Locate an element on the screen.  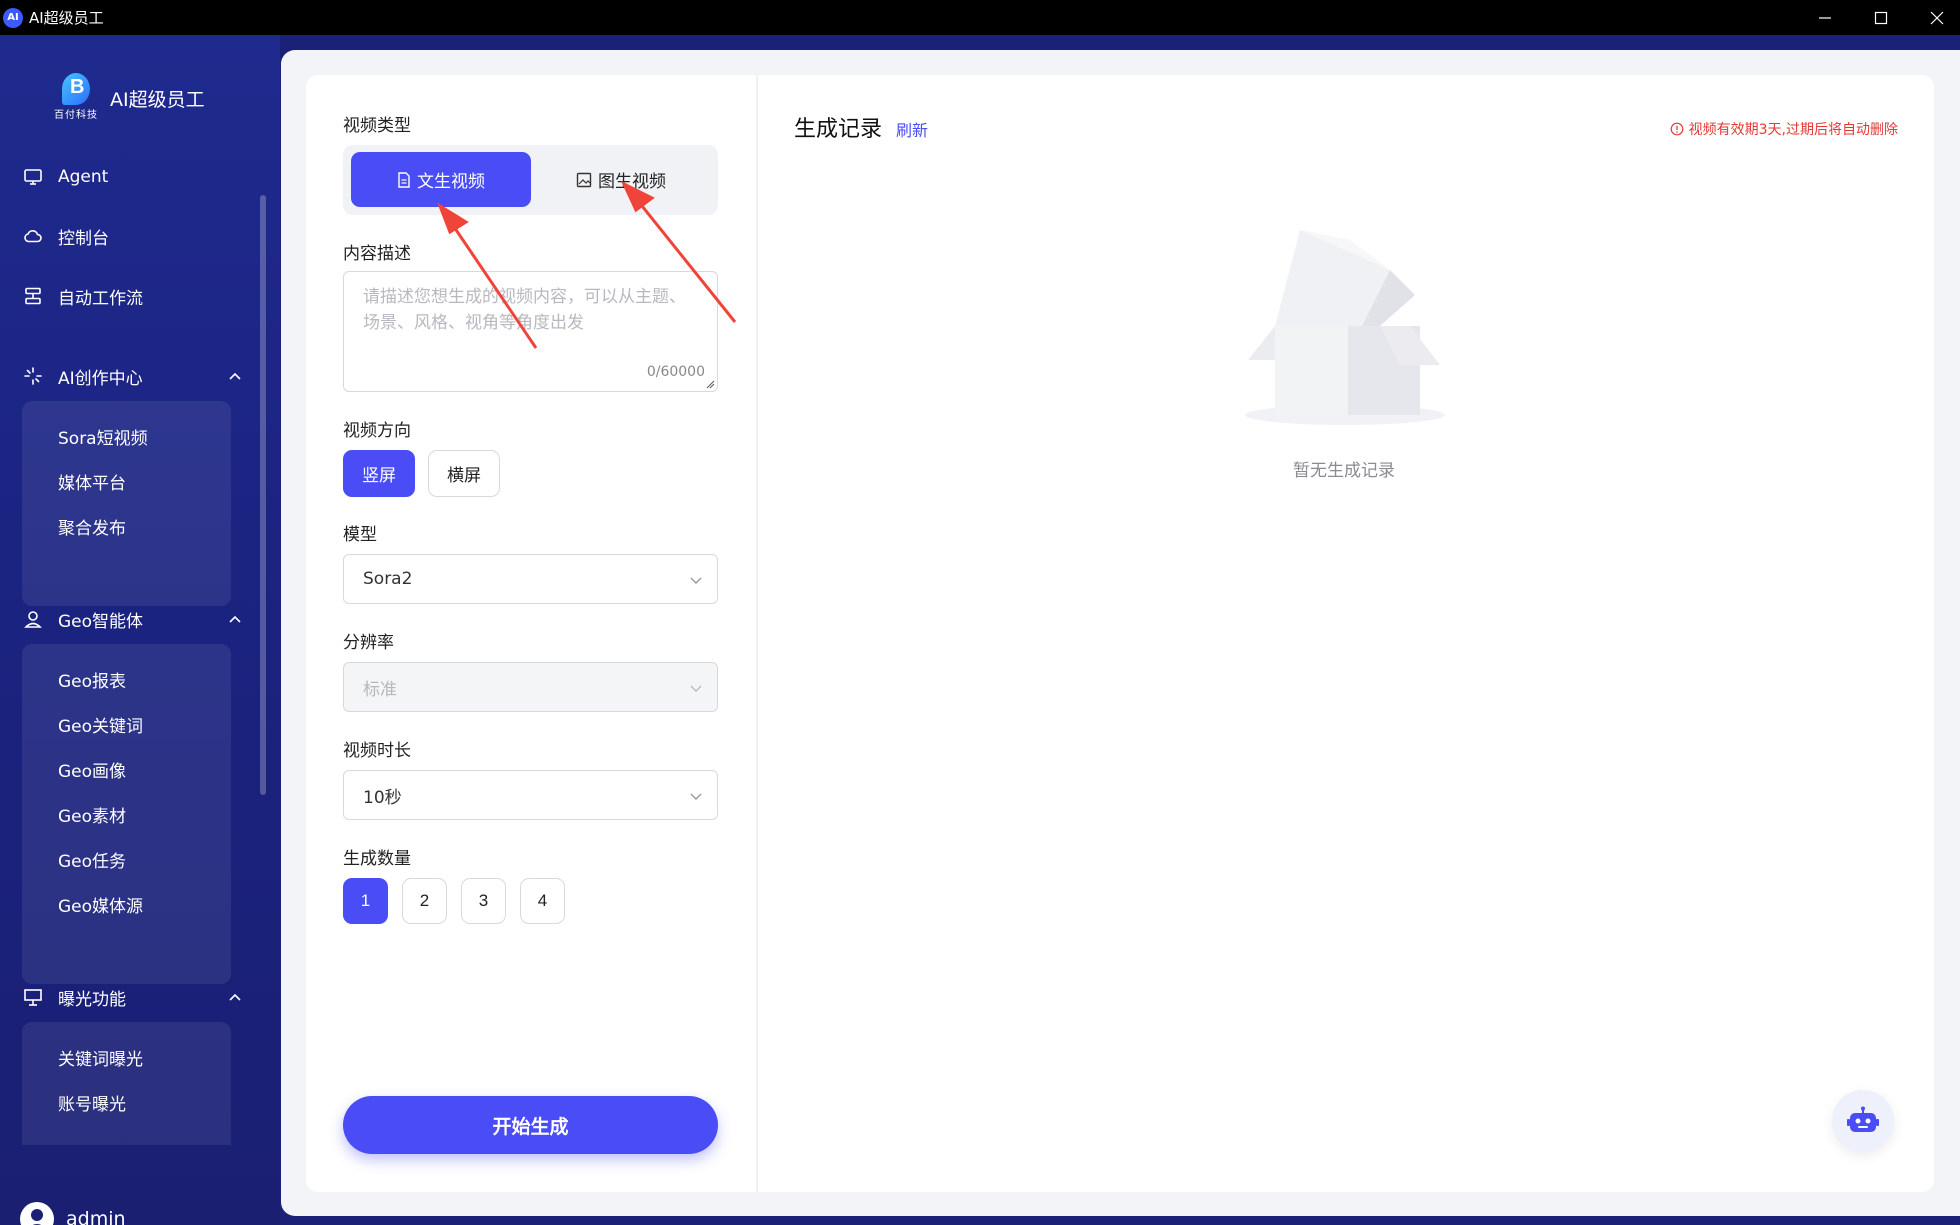
sidebar-group-label: AI创作中心 is located at coordinates (100, 378).